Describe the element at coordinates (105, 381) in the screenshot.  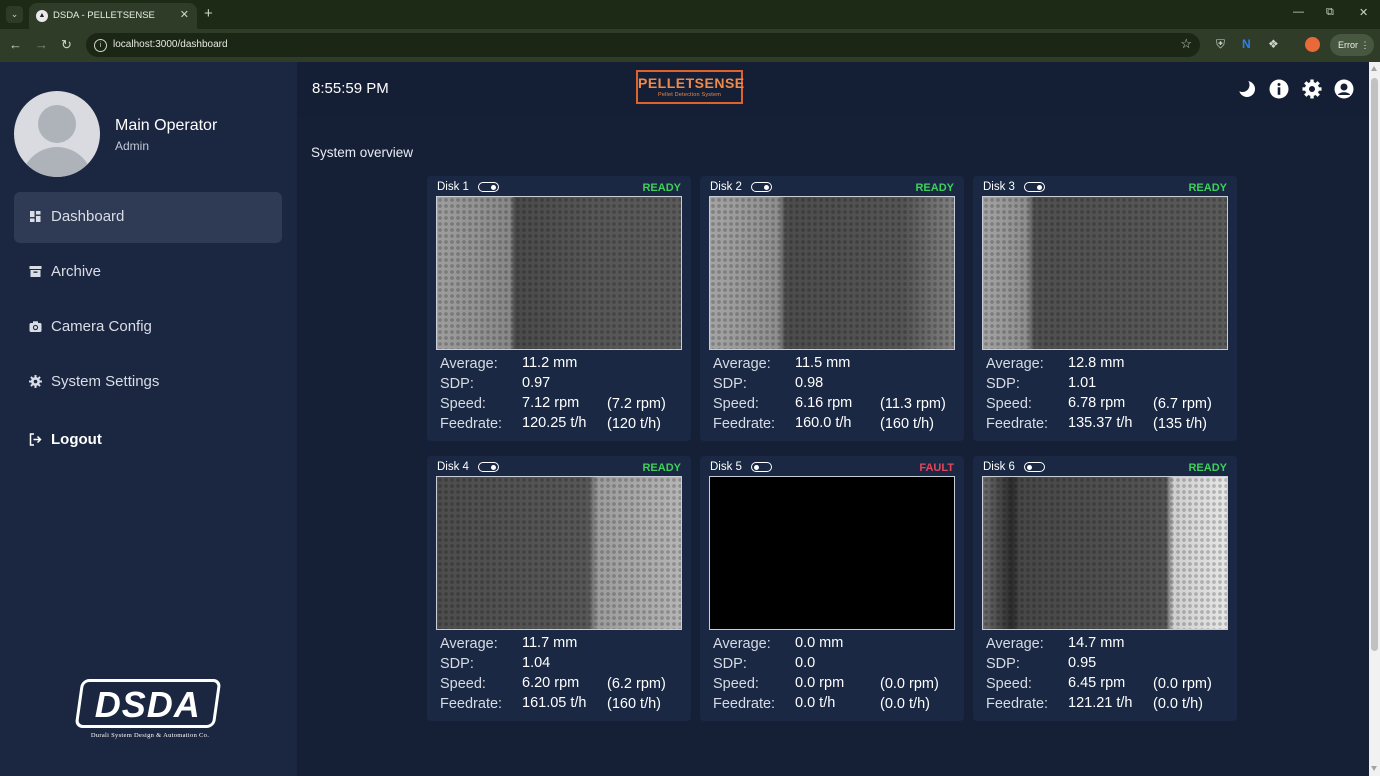
I see `sidebar-item-label: System Settings` at that location.